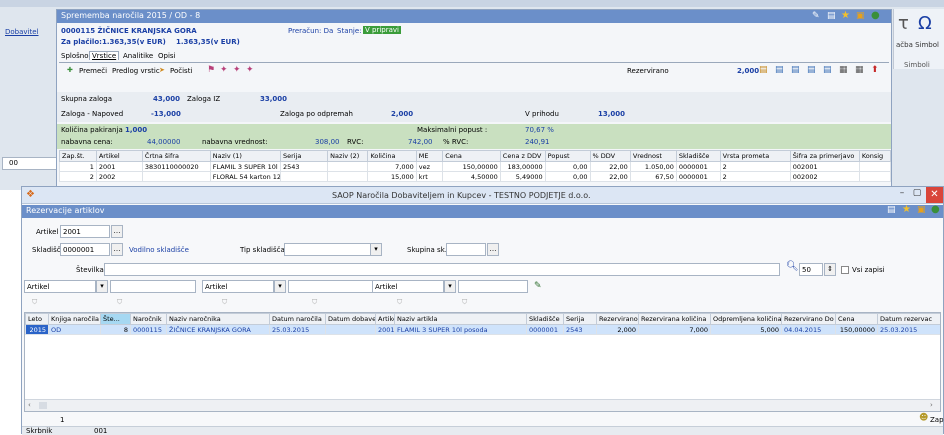  Describe the element at coordinates (224, 70) in the screenshot. I see `tool-icon-2: ✦` at that location.